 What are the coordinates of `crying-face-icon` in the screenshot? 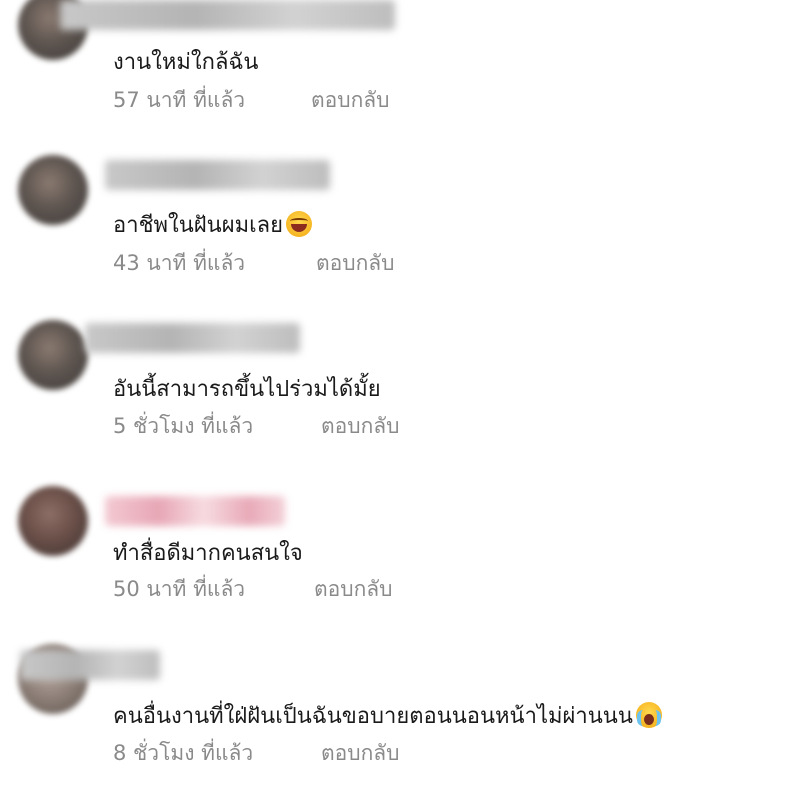 It's located at (648, 715).